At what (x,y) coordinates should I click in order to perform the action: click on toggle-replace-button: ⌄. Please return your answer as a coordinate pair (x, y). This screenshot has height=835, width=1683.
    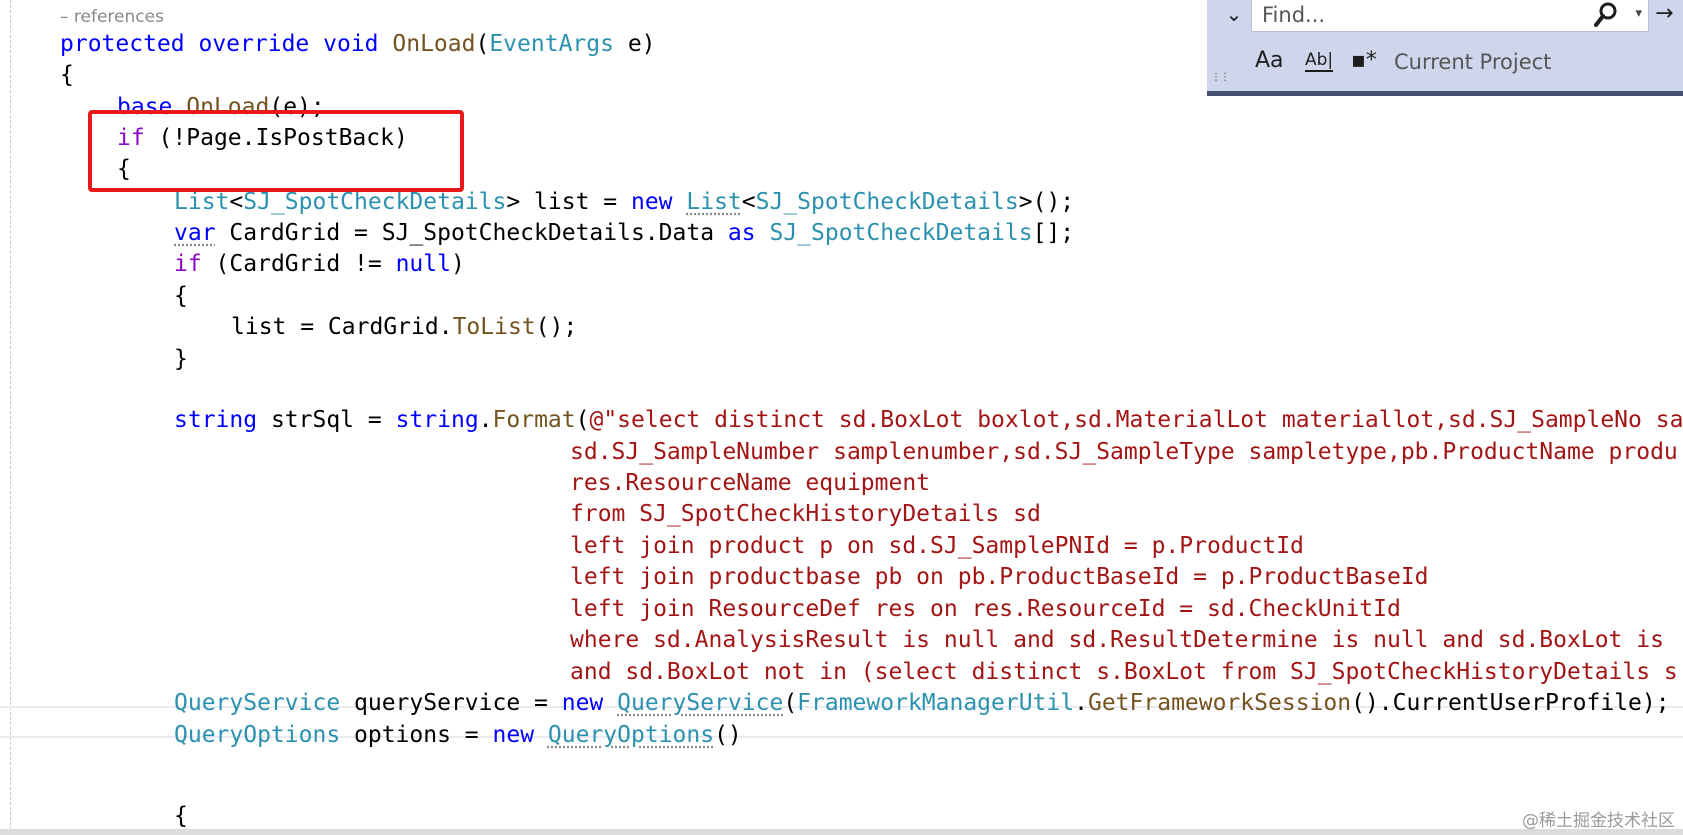
    Looking at the image, I should click on (1234, 15).